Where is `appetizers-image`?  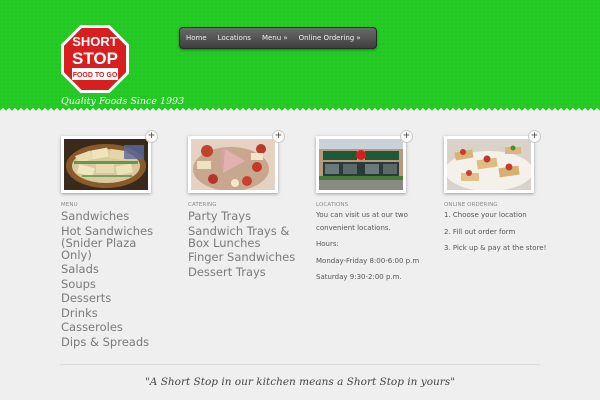
appetizers-image is located at coordinates (489, 164).